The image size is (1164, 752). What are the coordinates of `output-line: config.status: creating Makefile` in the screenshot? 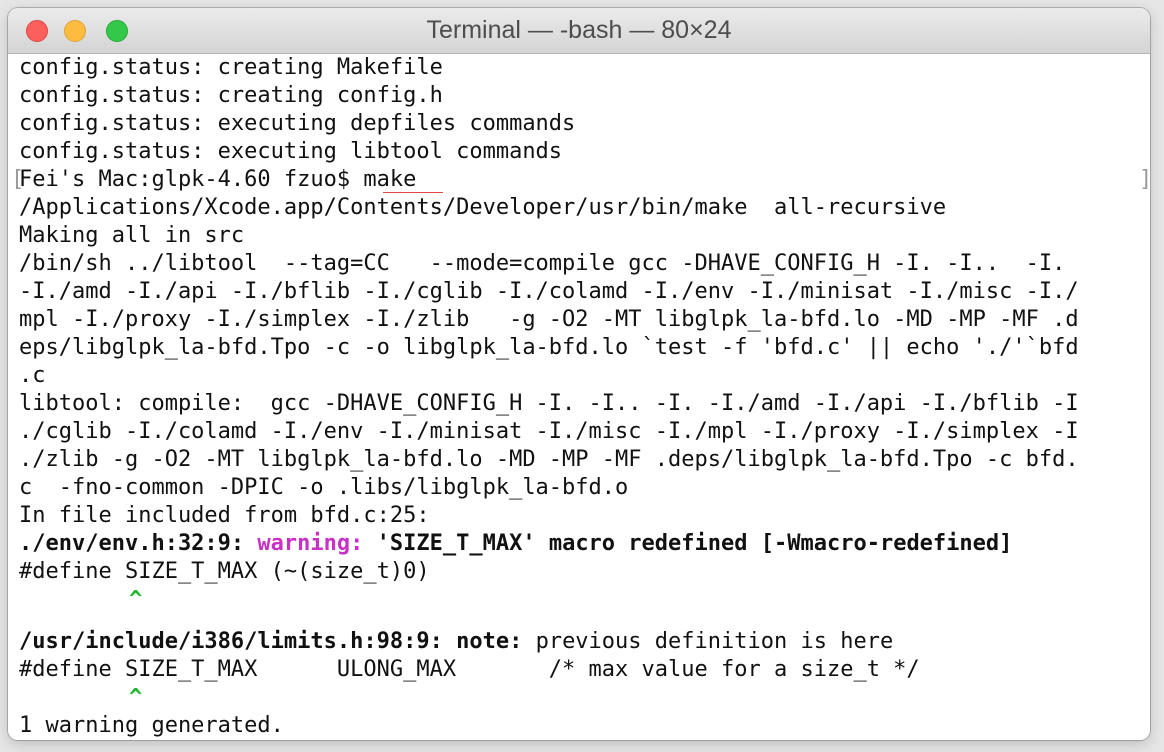 It's located at (231, 67).